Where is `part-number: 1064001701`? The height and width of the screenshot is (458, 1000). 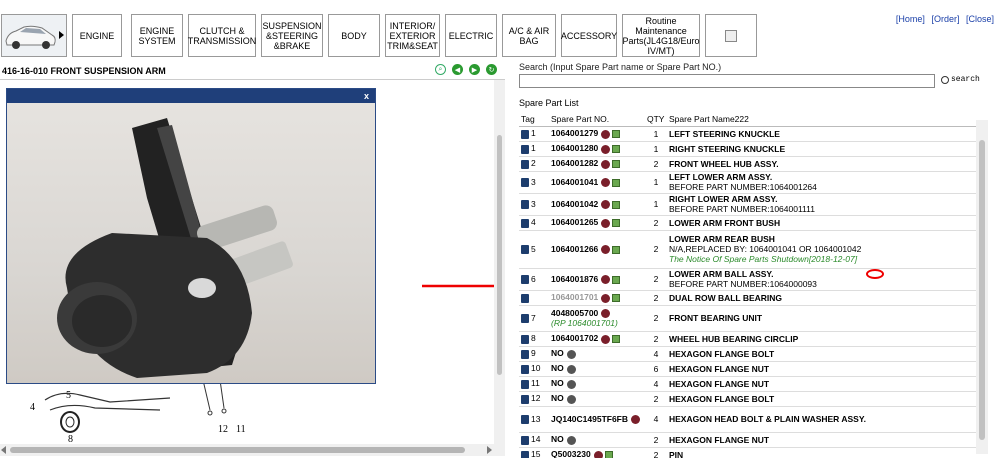
part-number: 1064001701 is located at coordinates (574, 297).